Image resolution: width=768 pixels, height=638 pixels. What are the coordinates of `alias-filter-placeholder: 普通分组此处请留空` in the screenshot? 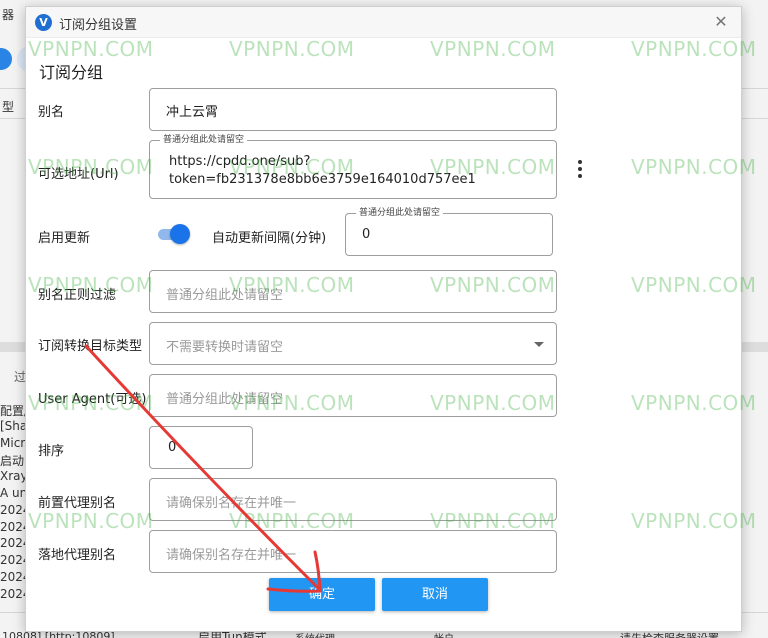 It's located at (225, 295).